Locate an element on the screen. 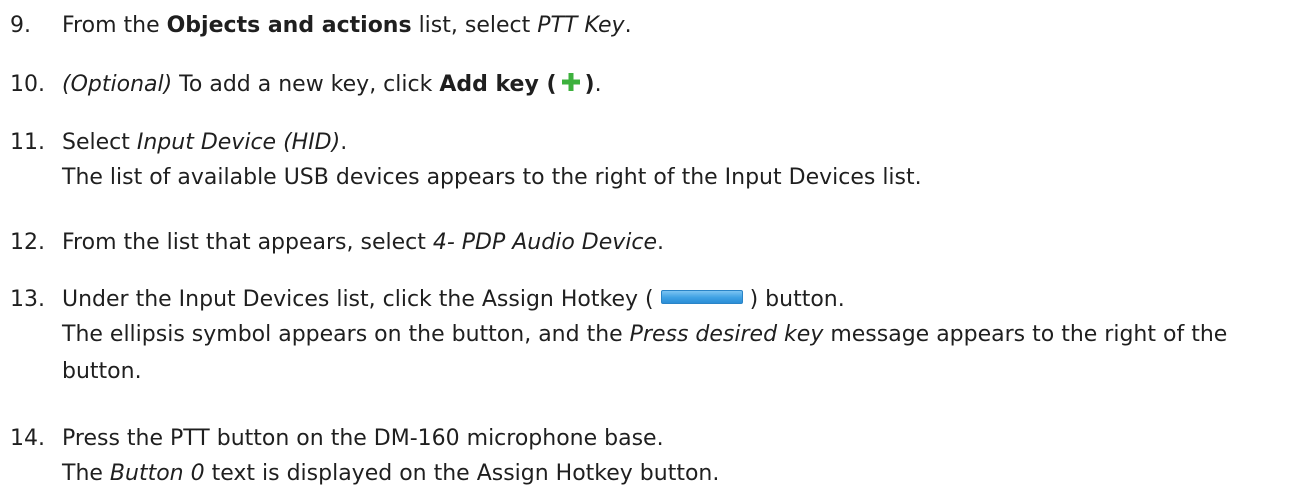  ui-value: PTT Key is located at coordinates (581, 25).